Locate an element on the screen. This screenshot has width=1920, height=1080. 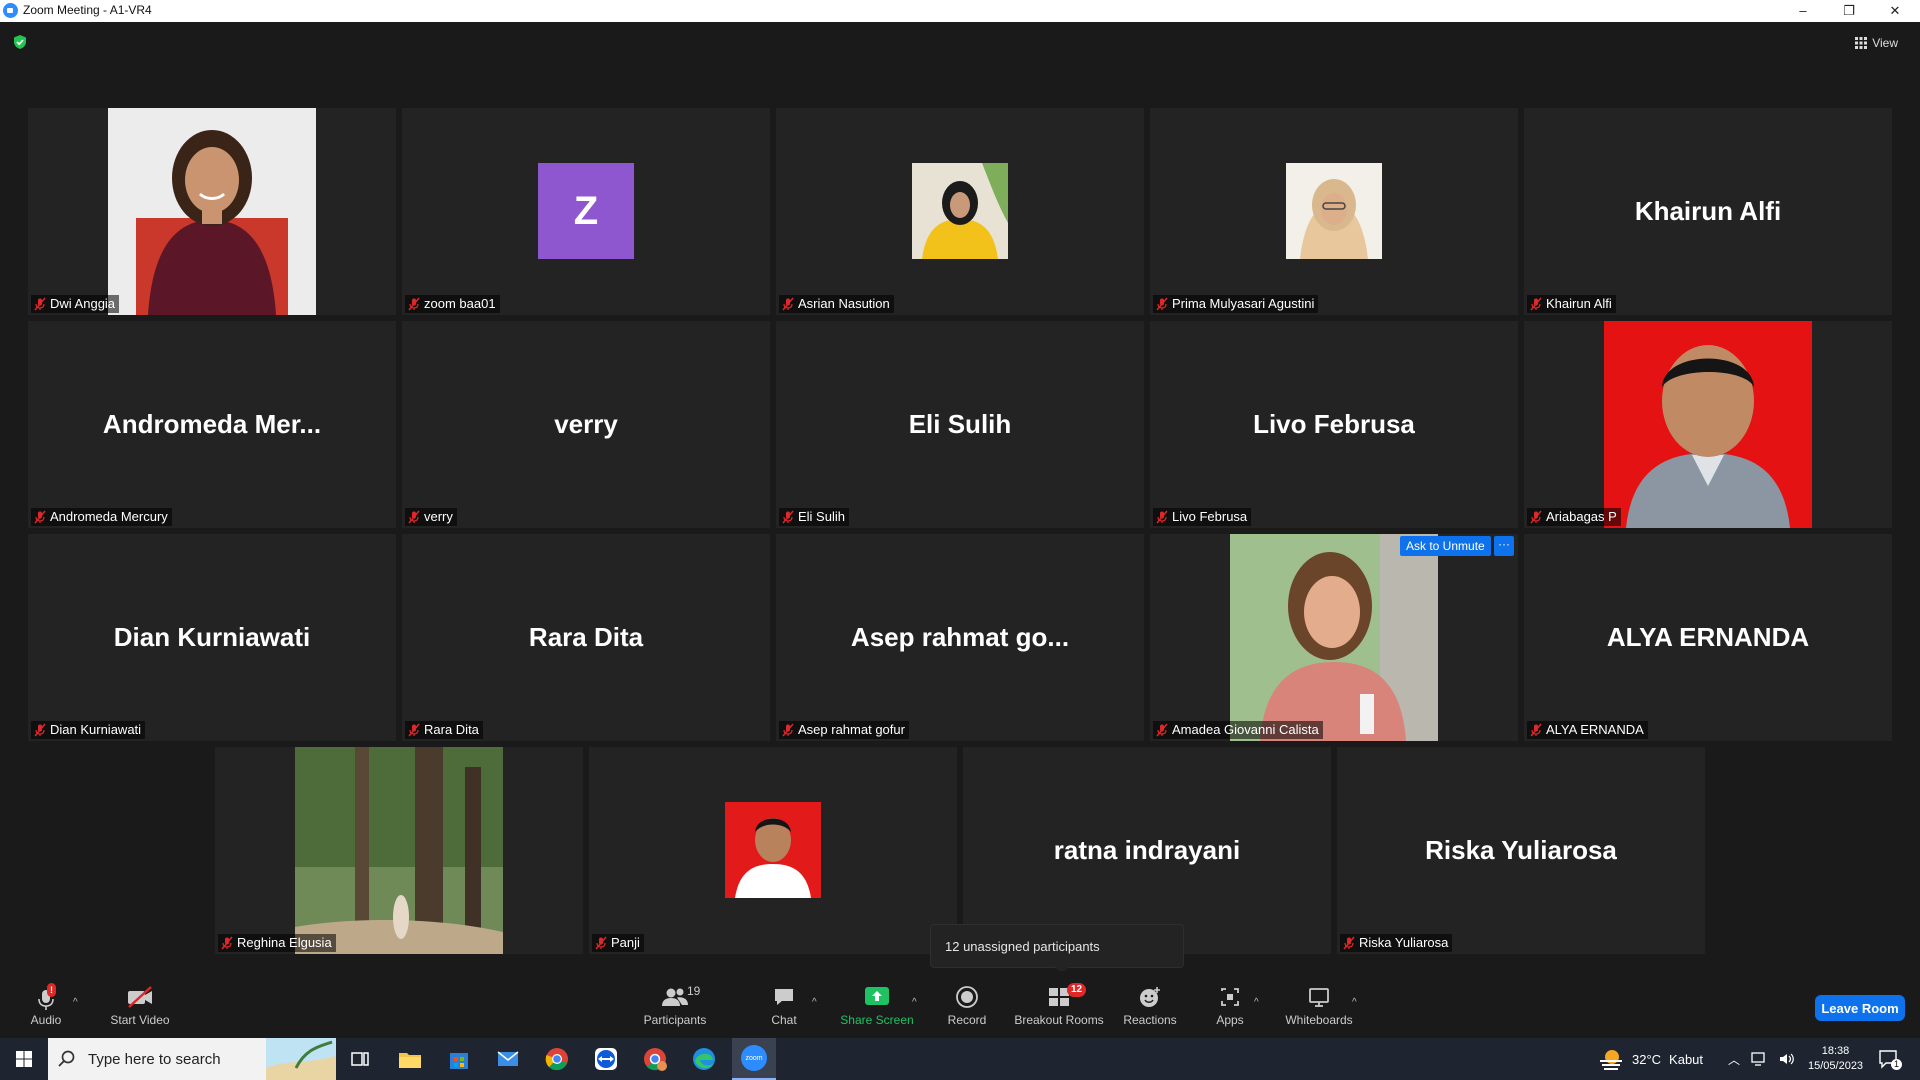
participant-display-name: ratna indrayani is located at coordinates (1147, 850).